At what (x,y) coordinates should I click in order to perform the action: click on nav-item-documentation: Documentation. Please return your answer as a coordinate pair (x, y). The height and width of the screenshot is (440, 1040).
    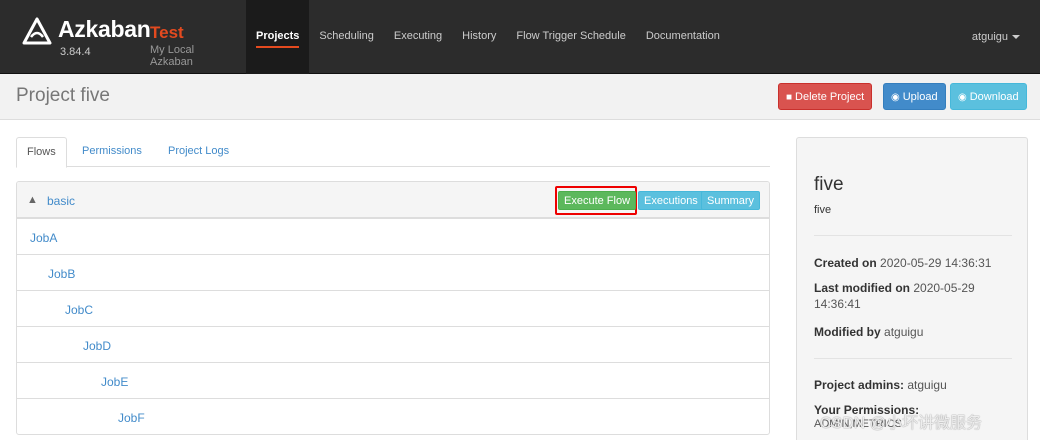
    Looking at the image, I should click on (683, 37).